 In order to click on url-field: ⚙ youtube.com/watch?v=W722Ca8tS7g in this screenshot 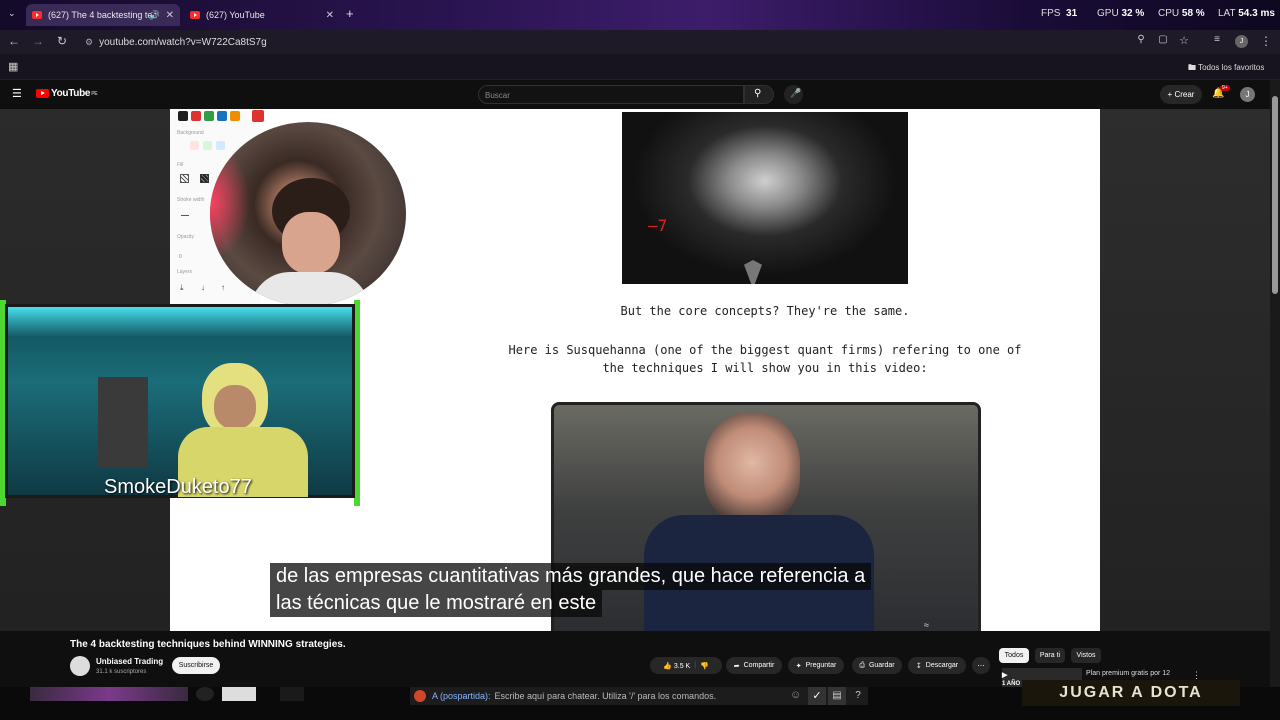, I will do `click(615, 42)`.